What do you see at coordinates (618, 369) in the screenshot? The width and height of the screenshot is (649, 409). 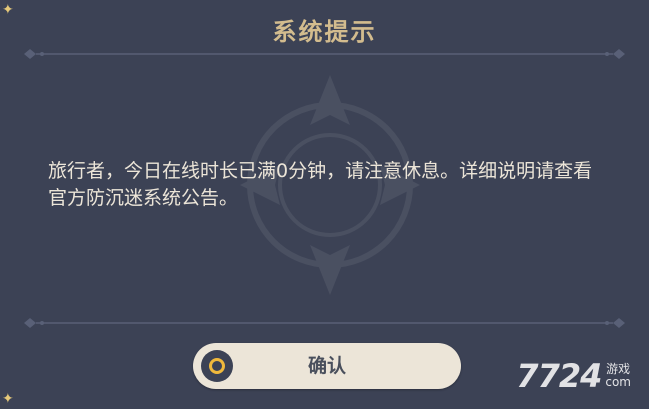 I see `watermark-text-line1: 游戏` at bounding box center [618, 369].